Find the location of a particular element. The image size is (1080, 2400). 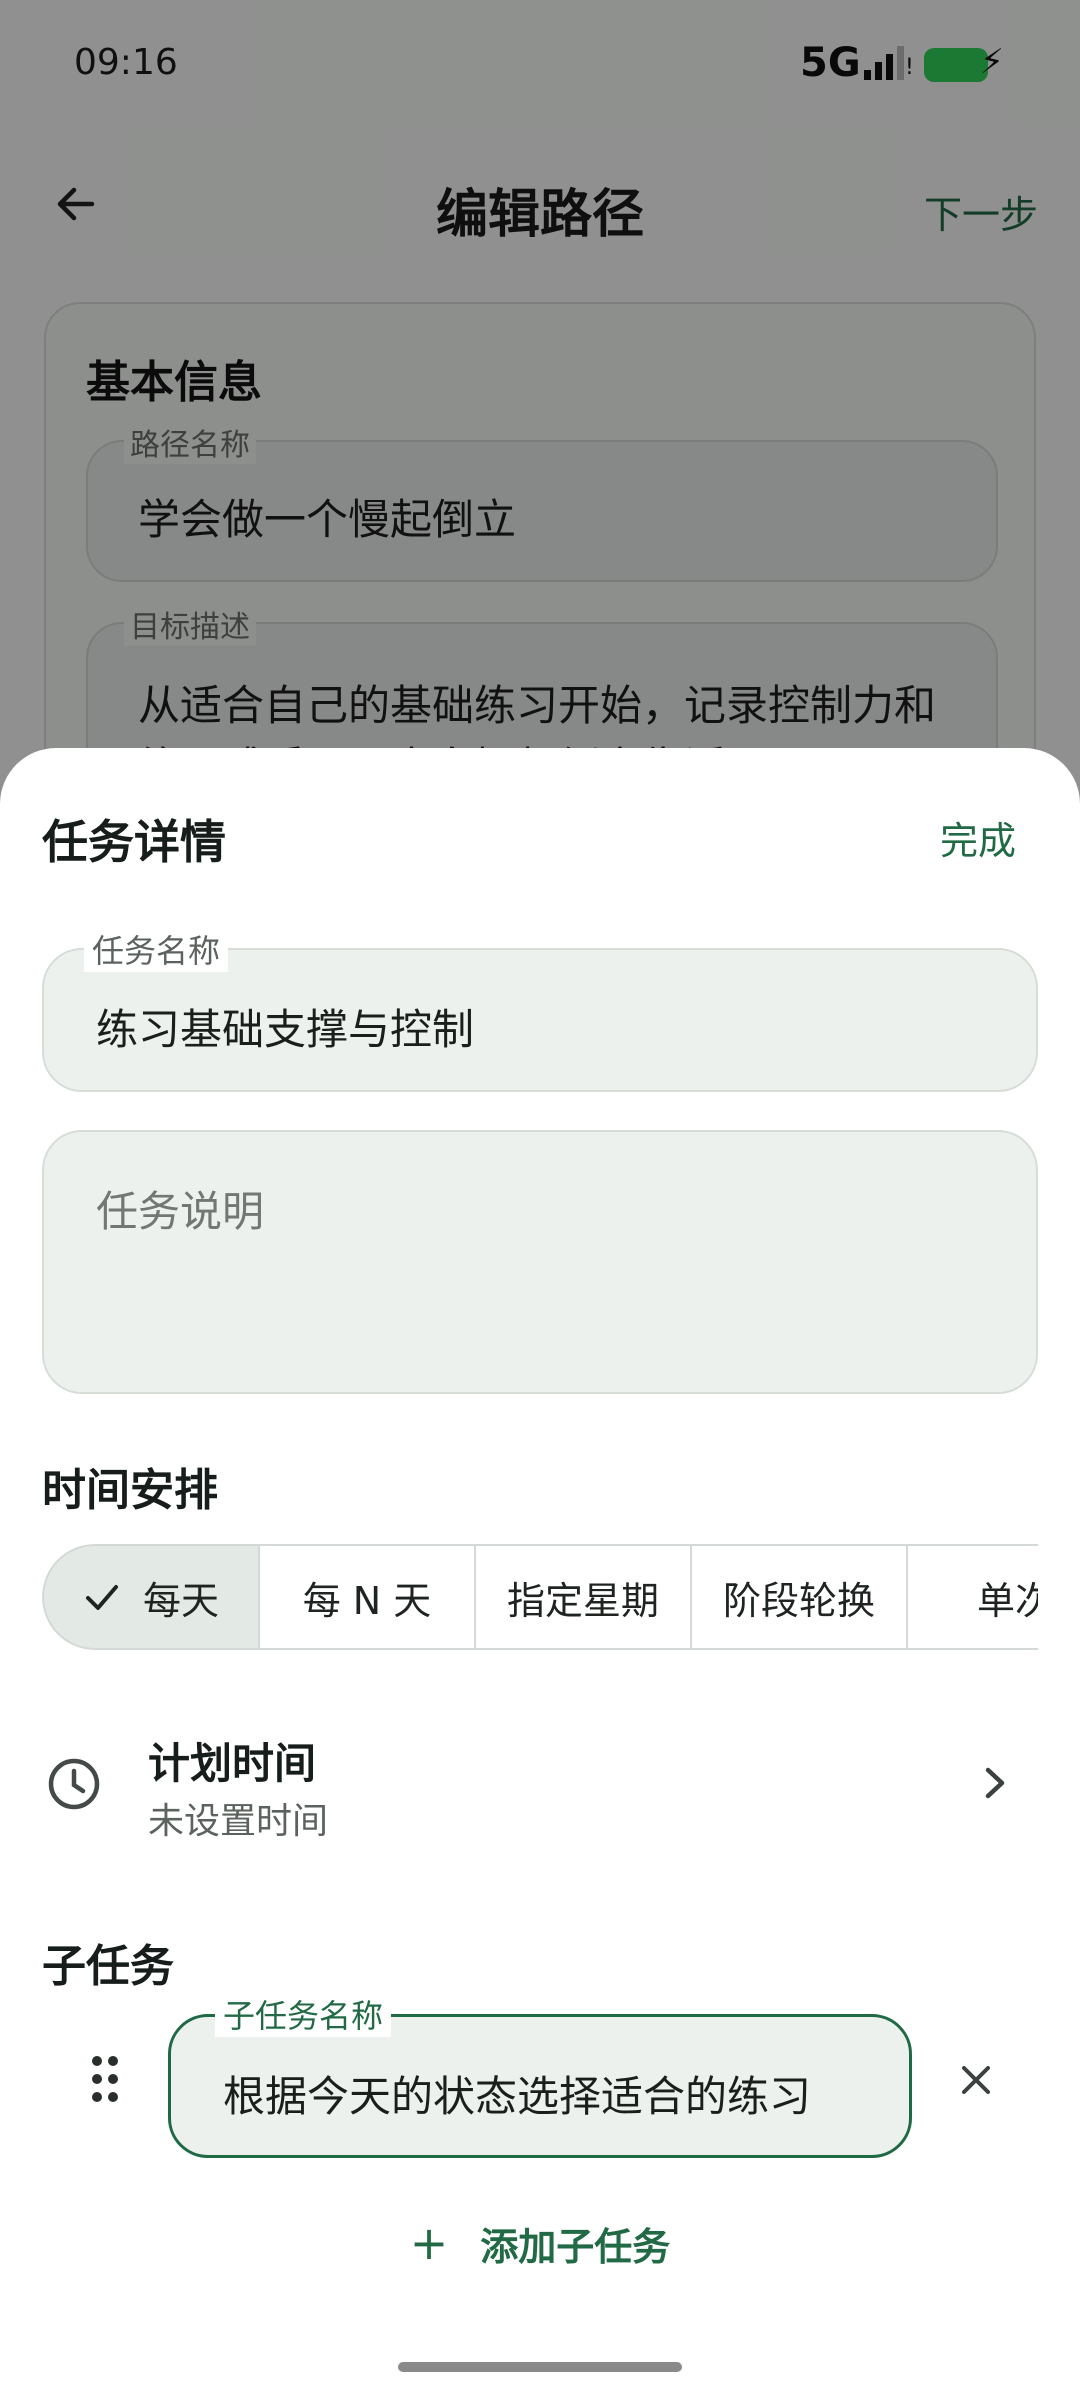

add-subtask-button: + 添加子任务 is located at coordinates (540, 2243).